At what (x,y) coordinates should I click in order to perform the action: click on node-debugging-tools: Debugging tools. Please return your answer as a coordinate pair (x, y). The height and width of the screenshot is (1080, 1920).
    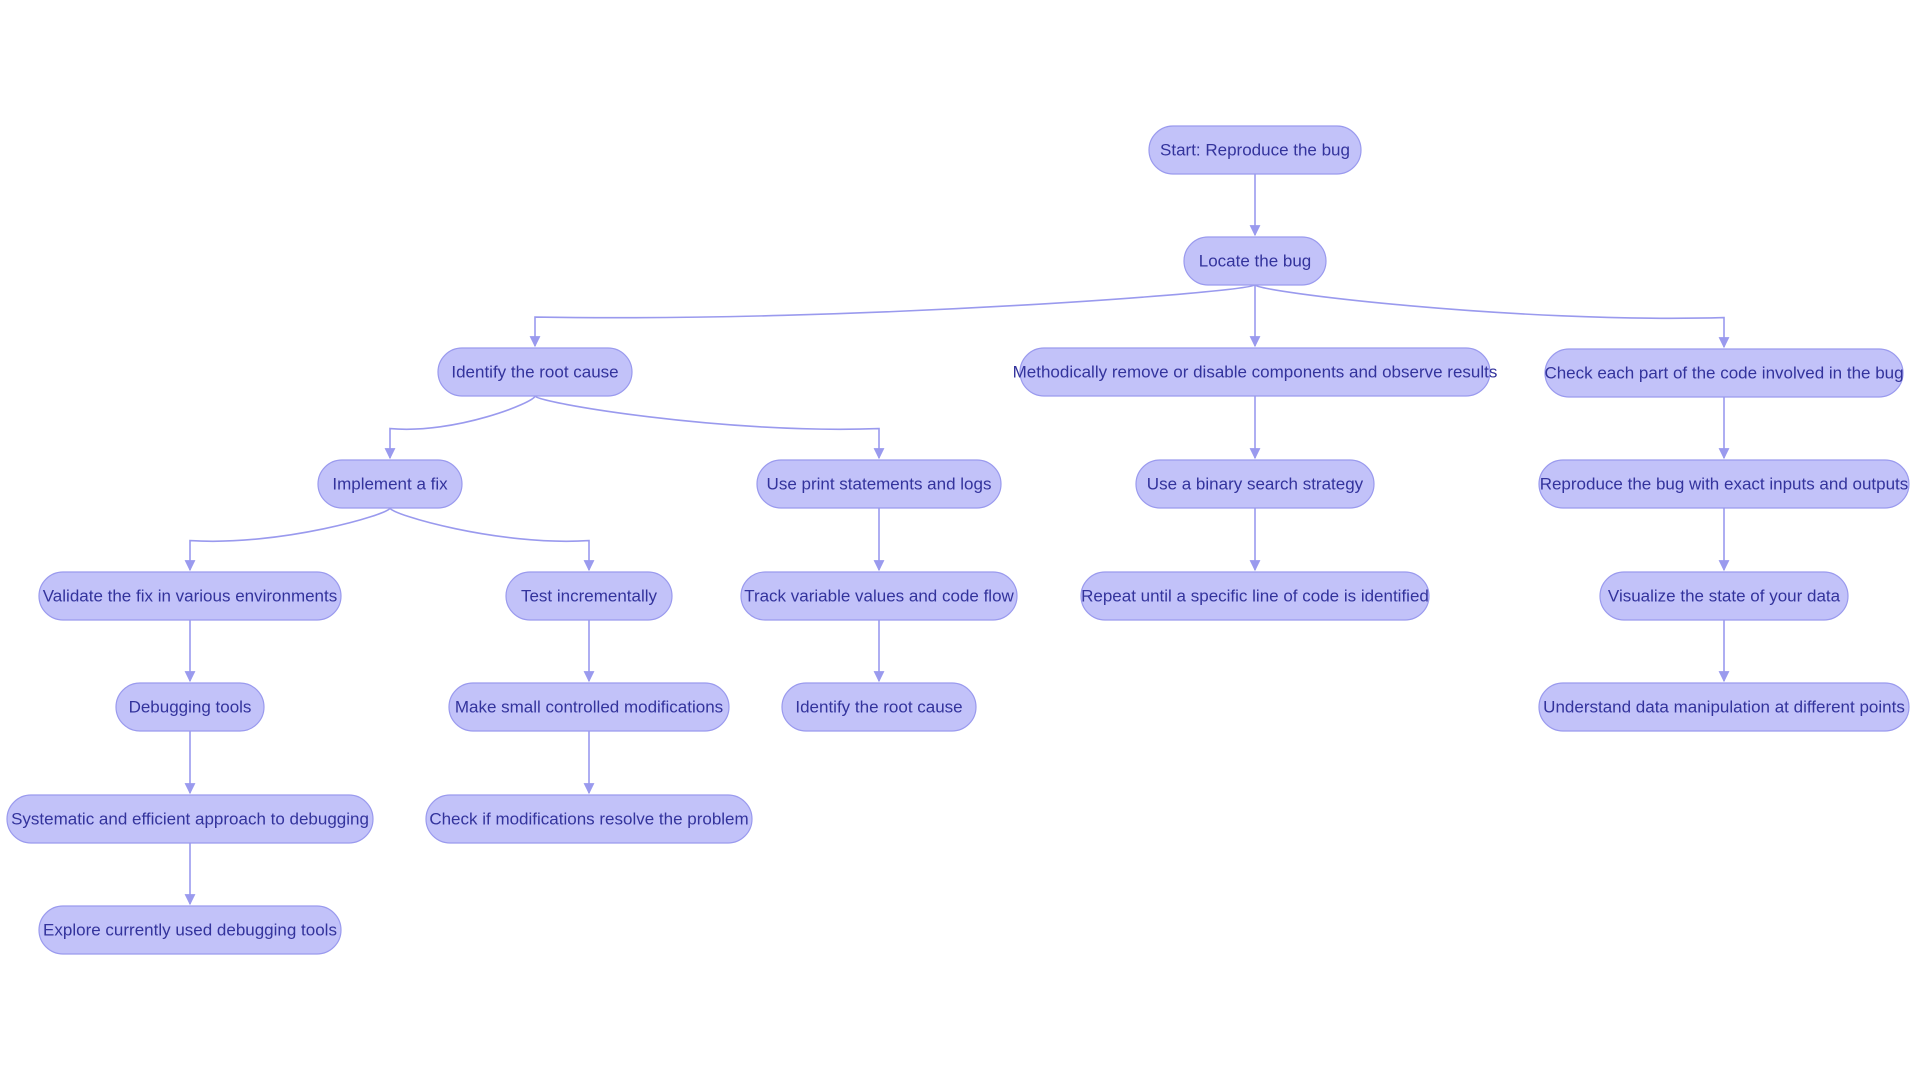
    Looking at the image, I should click on (190, 707).